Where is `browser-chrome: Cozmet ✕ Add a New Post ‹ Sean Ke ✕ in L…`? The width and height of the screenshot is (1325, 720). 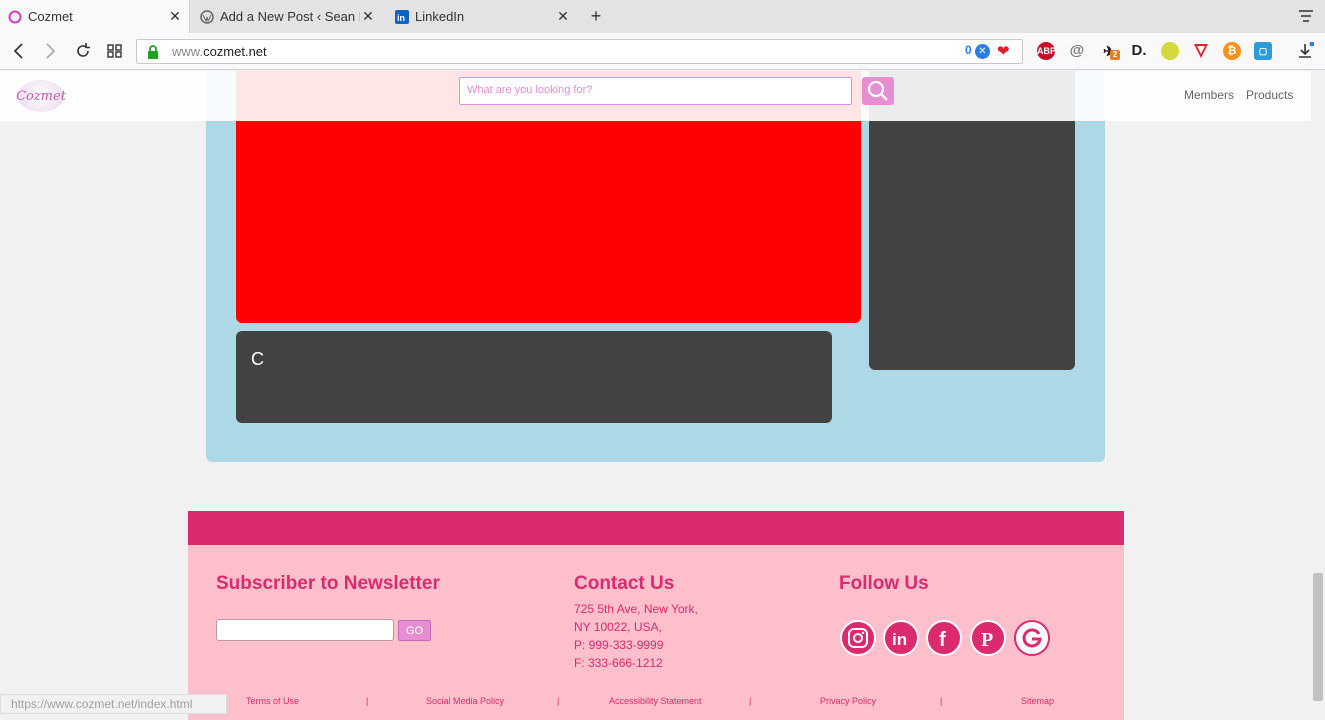
browser-chrome: Cozmet ✕ Add a New Post ‹ Sean Ke ✕ in L… is located at coordinates (662, 35).